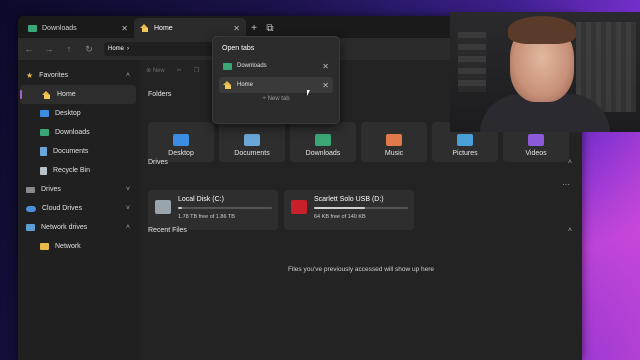 This screenshot has height=360, width=640. I want to click on drive-free-space: 64 KB free of 140 KB, so click(340, 217).